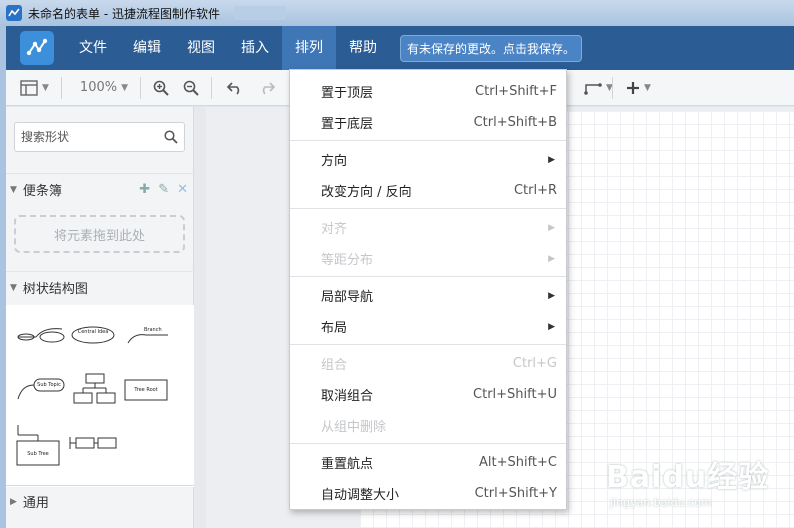  Describe the element at coordinates (29, 87) in the screenshot. I see `layout-panel-icon` at that location.